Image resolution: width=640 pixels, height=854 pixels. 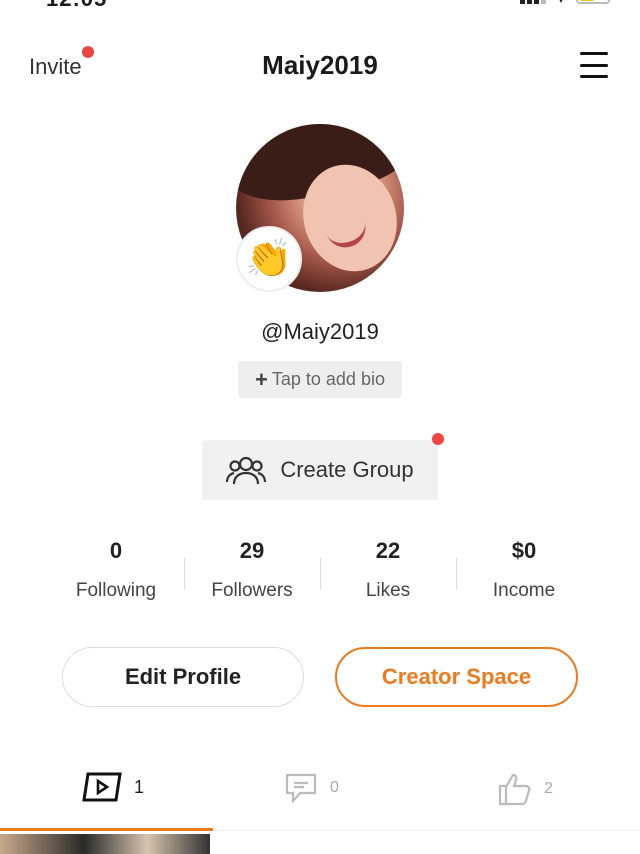 What do you see at coordinates (116, 550) in the screenshot?
I see `stat-value: 0` at bounding box center [116, 550].